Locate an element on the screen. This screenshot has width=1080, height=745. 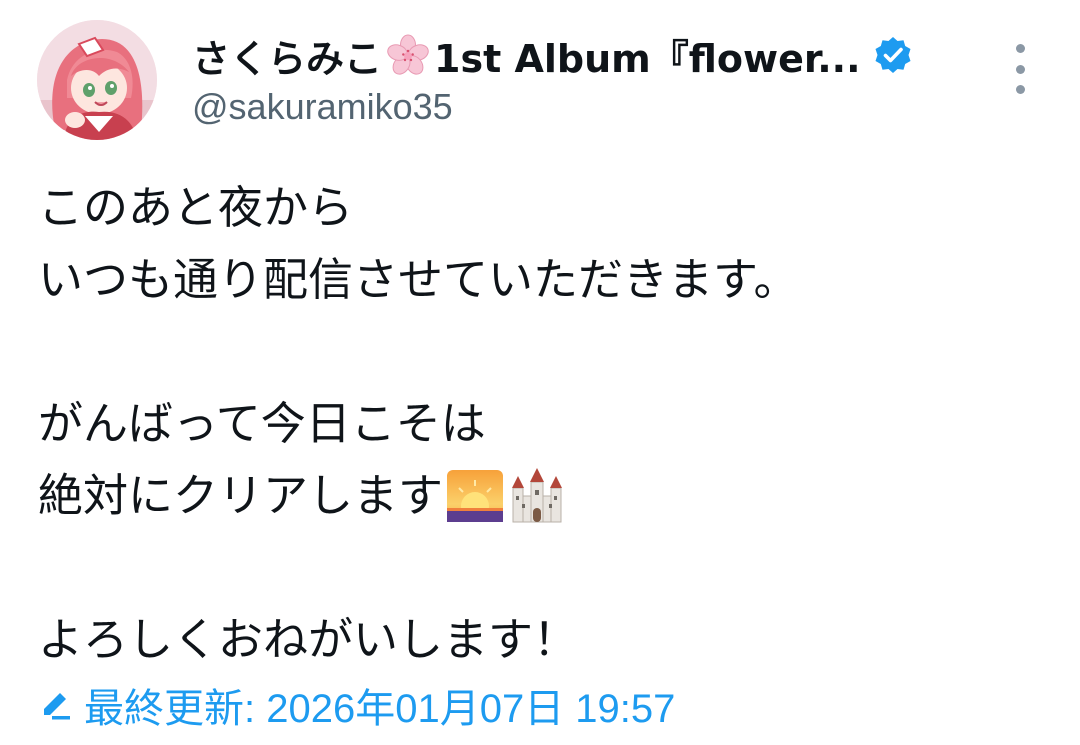
castle-icon is located at coordinates (537, 496).